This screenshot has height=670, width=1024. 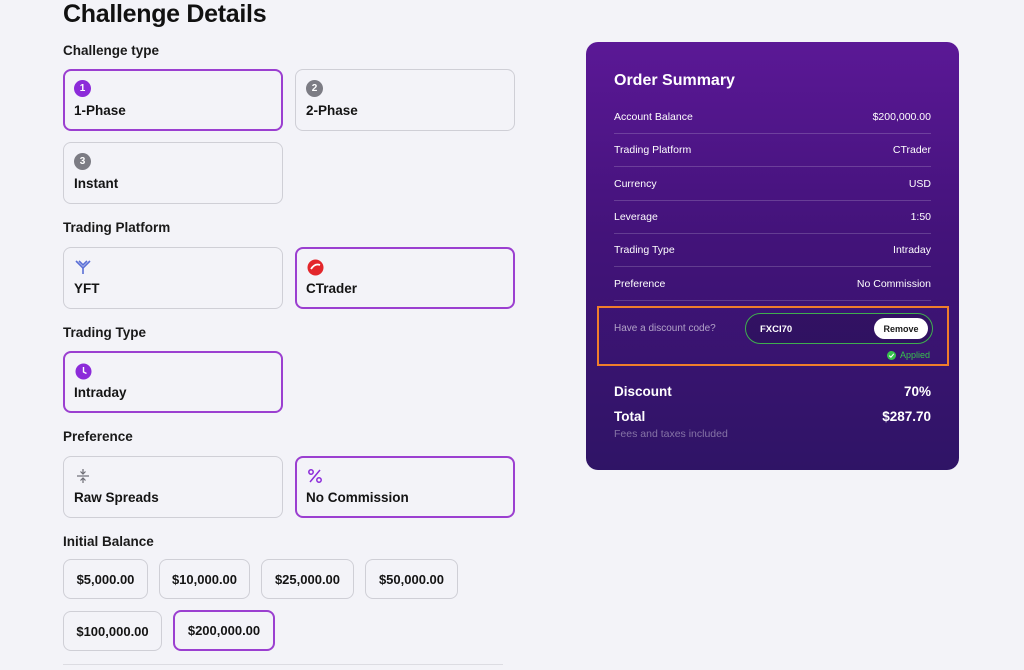 What do you see at coordinates (87, 288) in the screenshot?
I see `platform-option-label: YFT` at bounding box center [87, 288].